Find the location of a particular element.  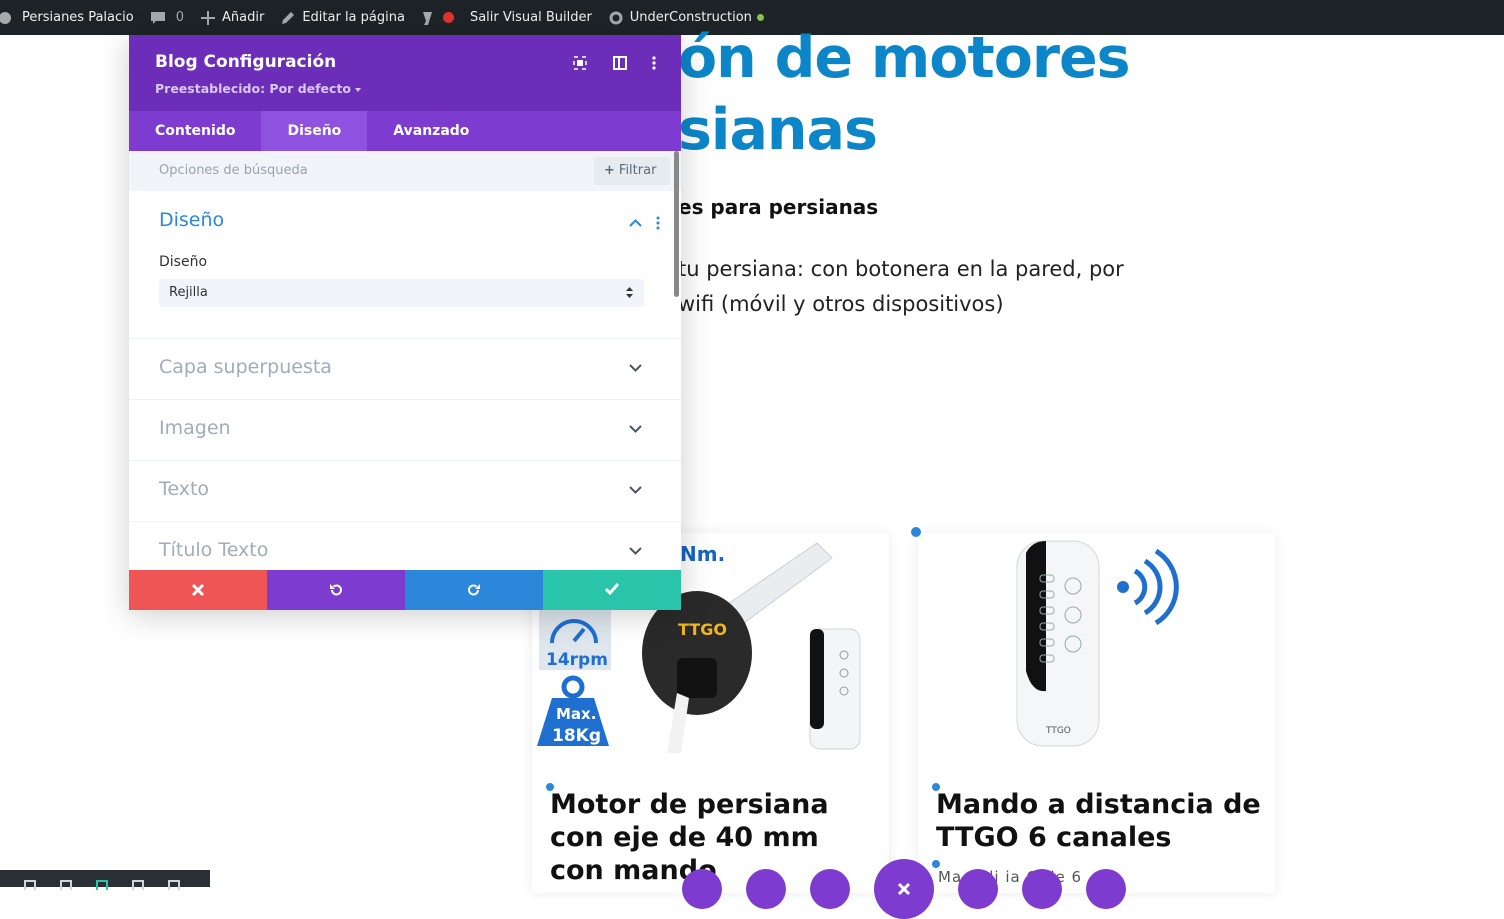

section-capa-superpuesta: Capa superpuesta is located at coordinates (405, 368).